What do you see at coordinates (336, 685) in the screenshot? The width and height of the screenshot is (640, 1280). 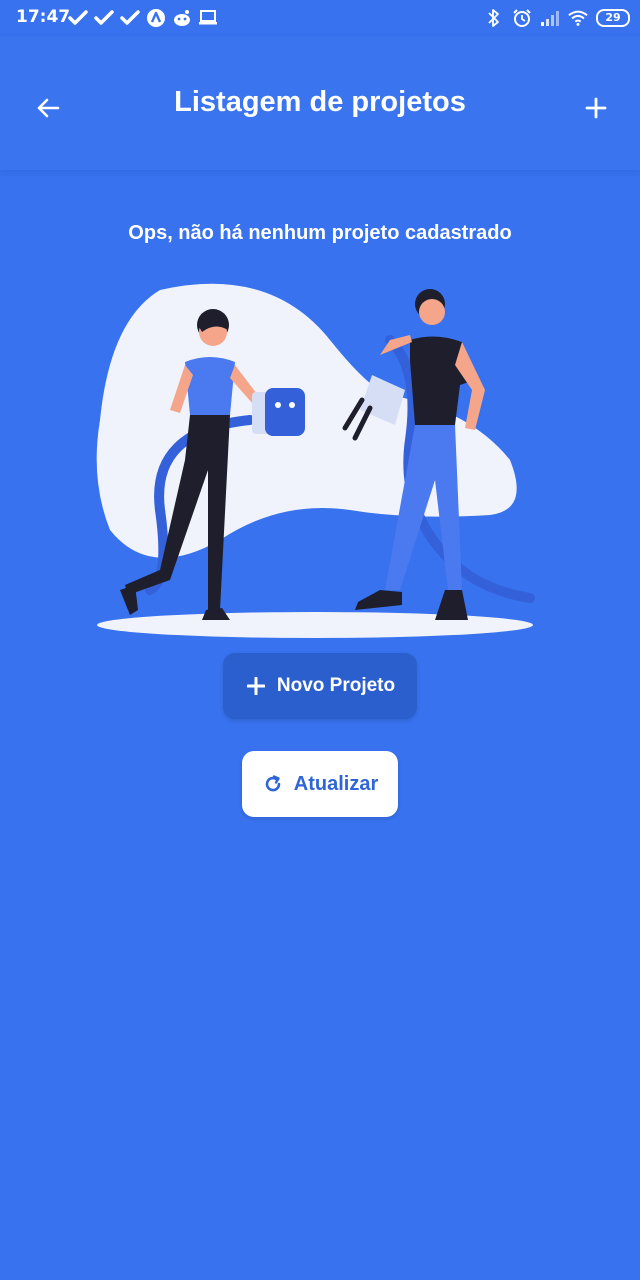 I see `new-project-label: Novo Projeto` at bounding box center [336, 685].